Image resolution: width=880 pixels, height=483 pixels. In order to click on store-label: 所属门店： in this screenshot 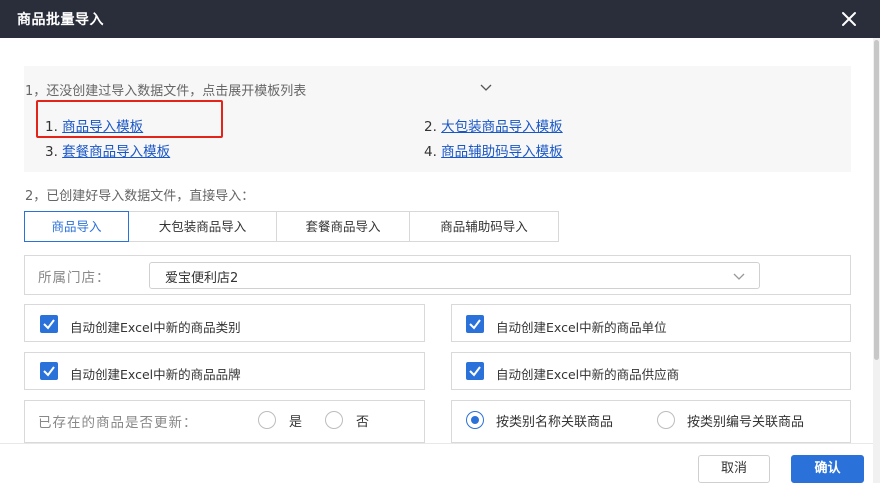, I will do `click(74, 278)`.